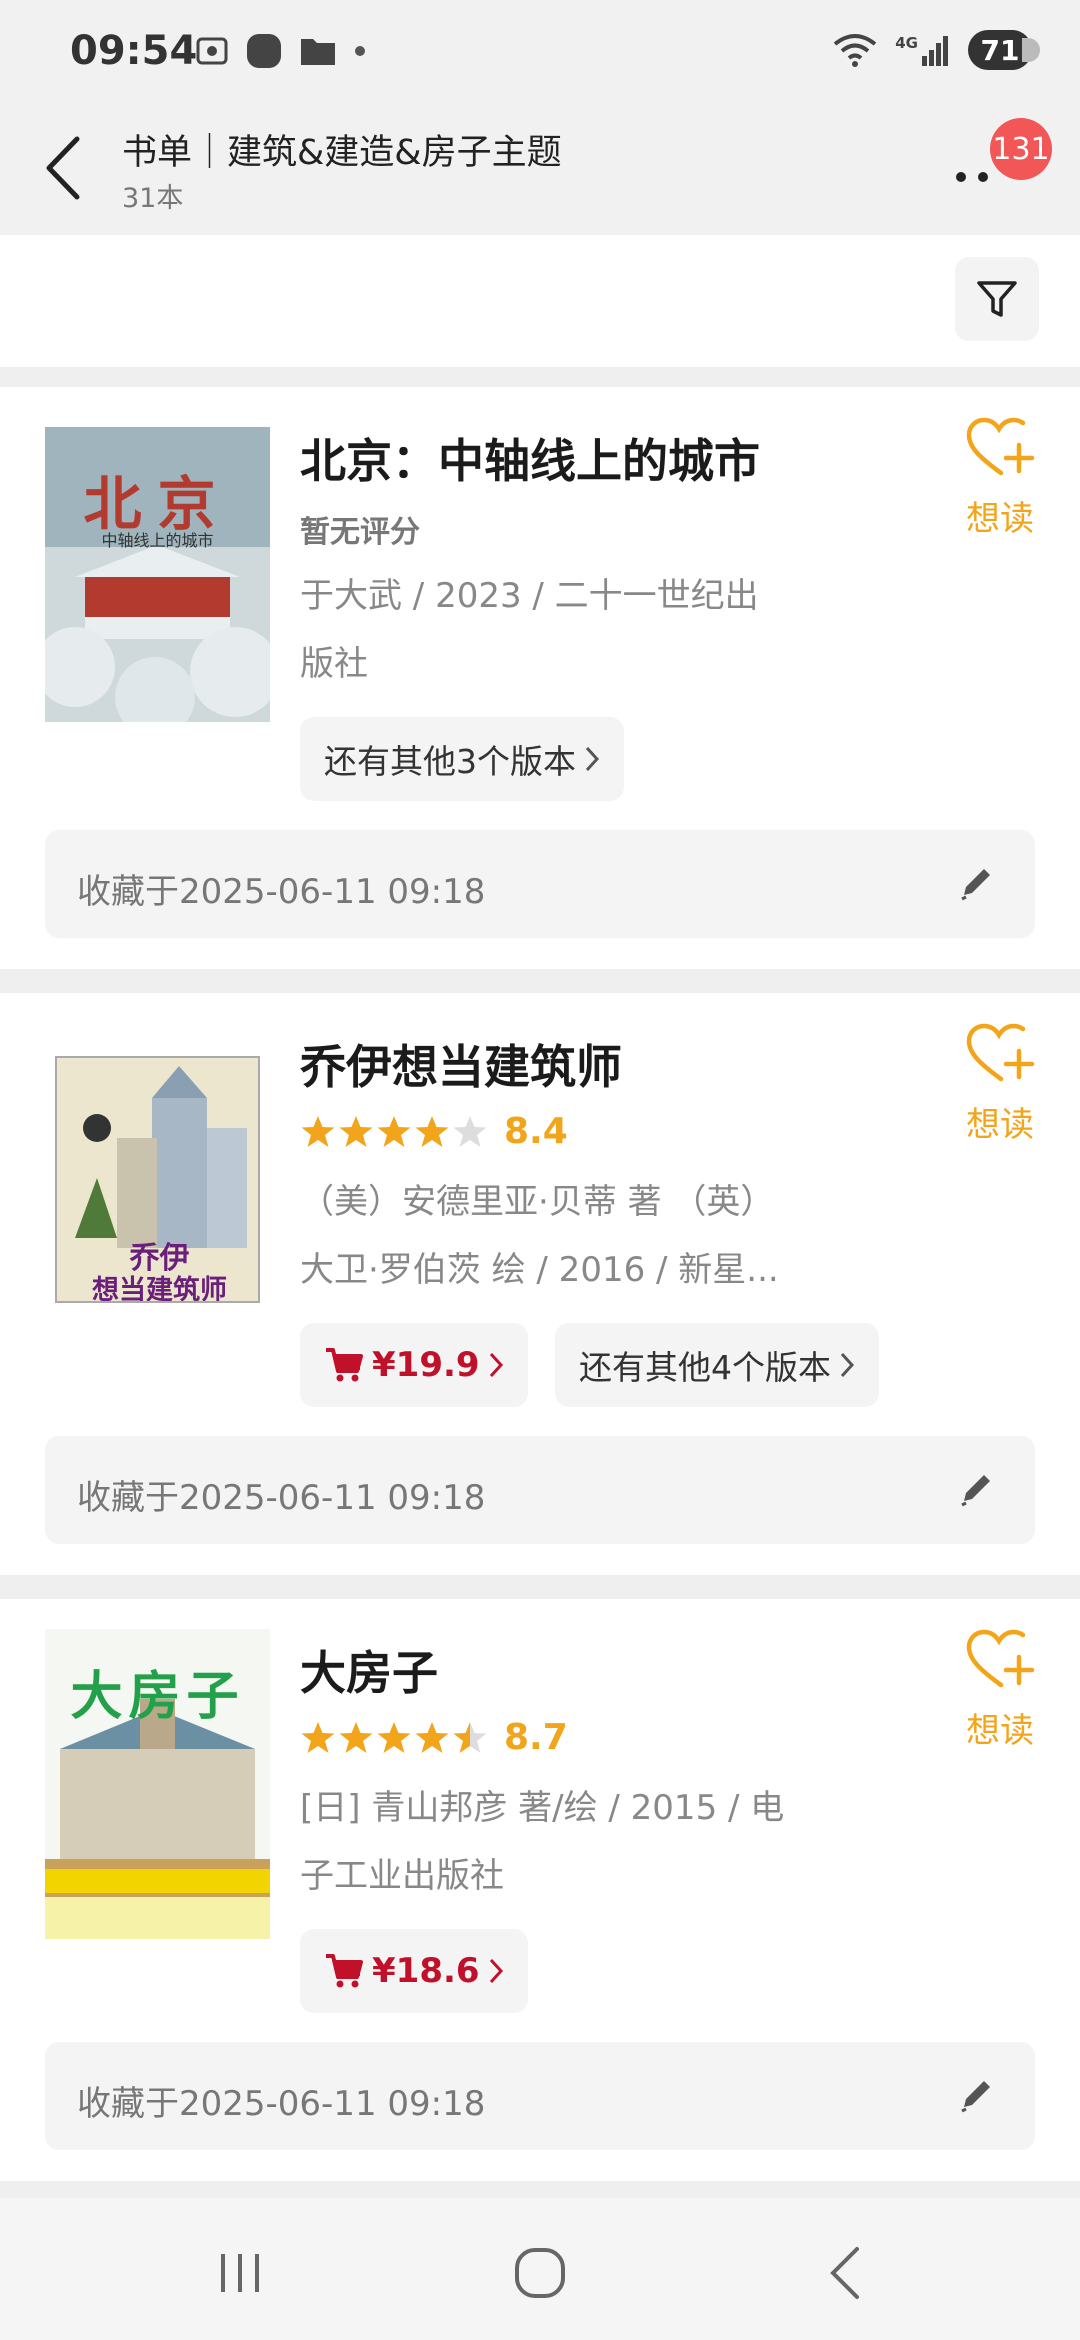  I want to click on book-meta-line: 版社, so click(334, 664).